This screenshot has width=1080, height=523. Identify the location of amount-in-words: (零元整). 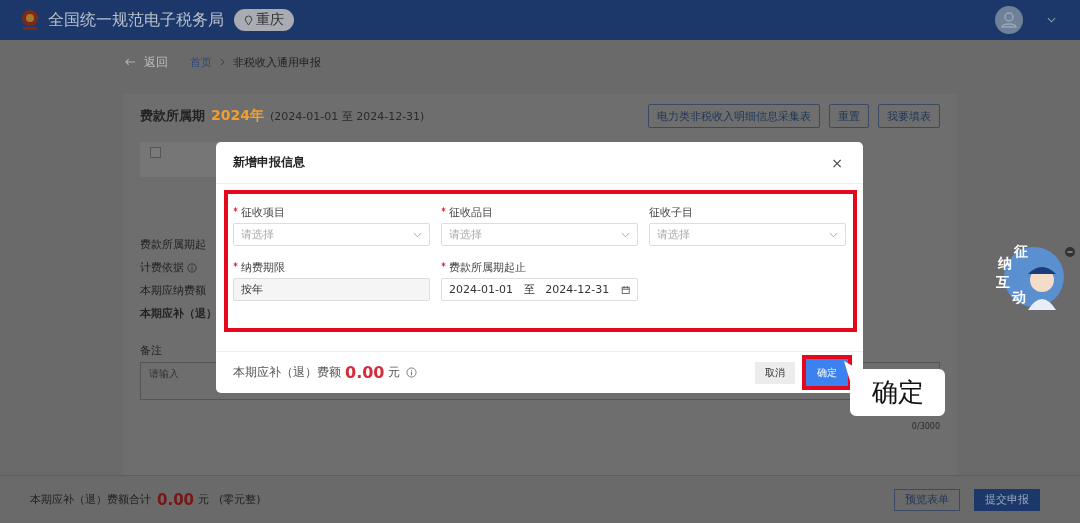
(240, 499).